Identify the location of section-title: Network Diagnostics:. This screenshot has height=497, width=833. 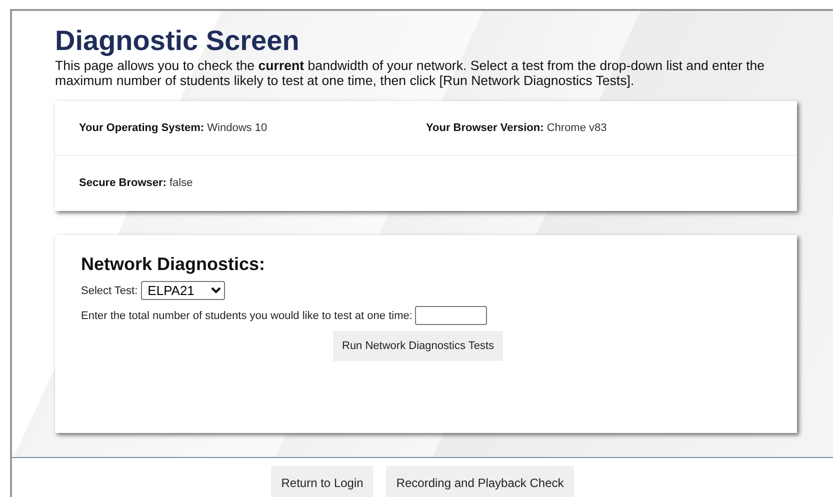
(173, 264).